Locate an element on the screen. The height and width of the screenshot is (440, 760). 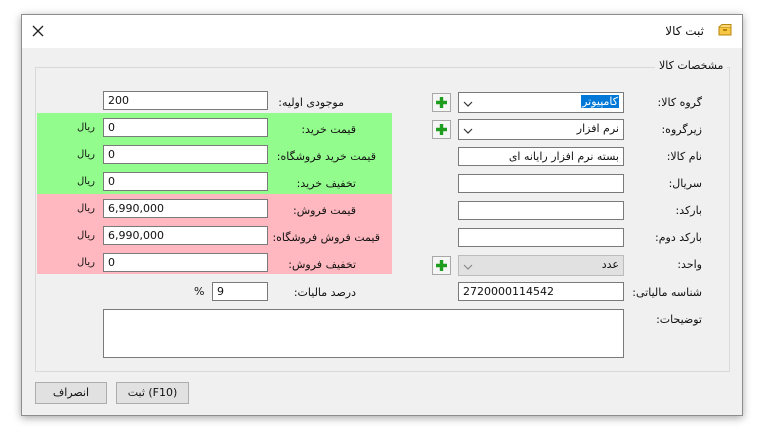
notes-textarea is located at coordinates (363, 333).